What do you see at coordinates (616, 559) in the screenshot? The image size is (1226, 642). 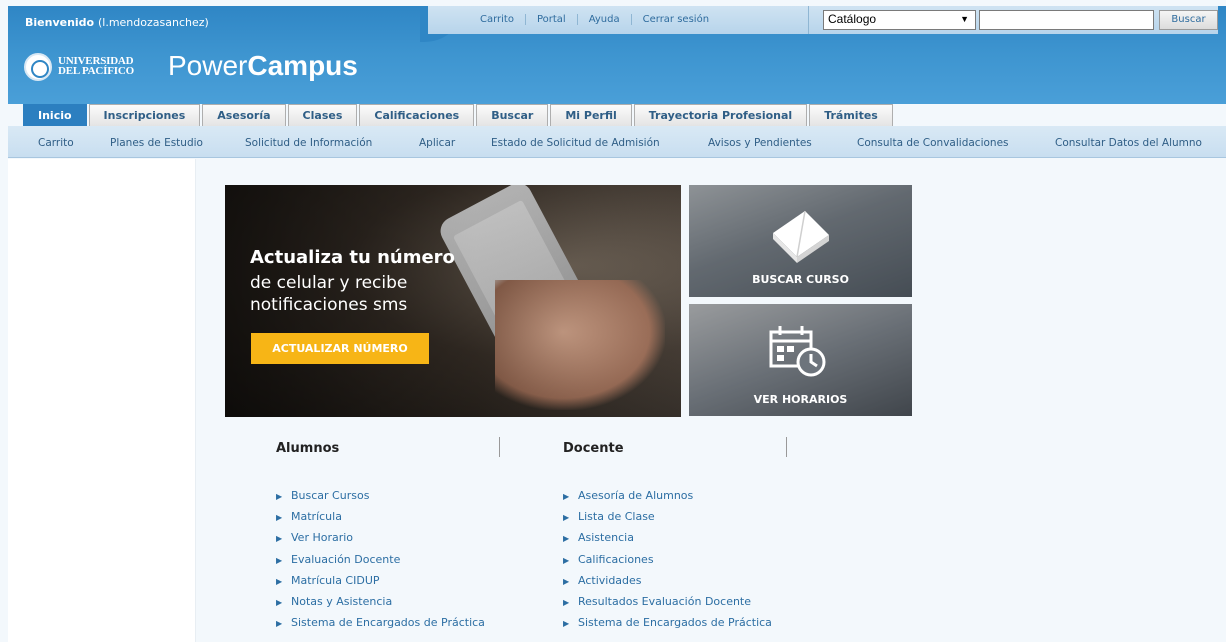 I see `link-calificaciones: Calificaciones` at bounding box center [616, 559].